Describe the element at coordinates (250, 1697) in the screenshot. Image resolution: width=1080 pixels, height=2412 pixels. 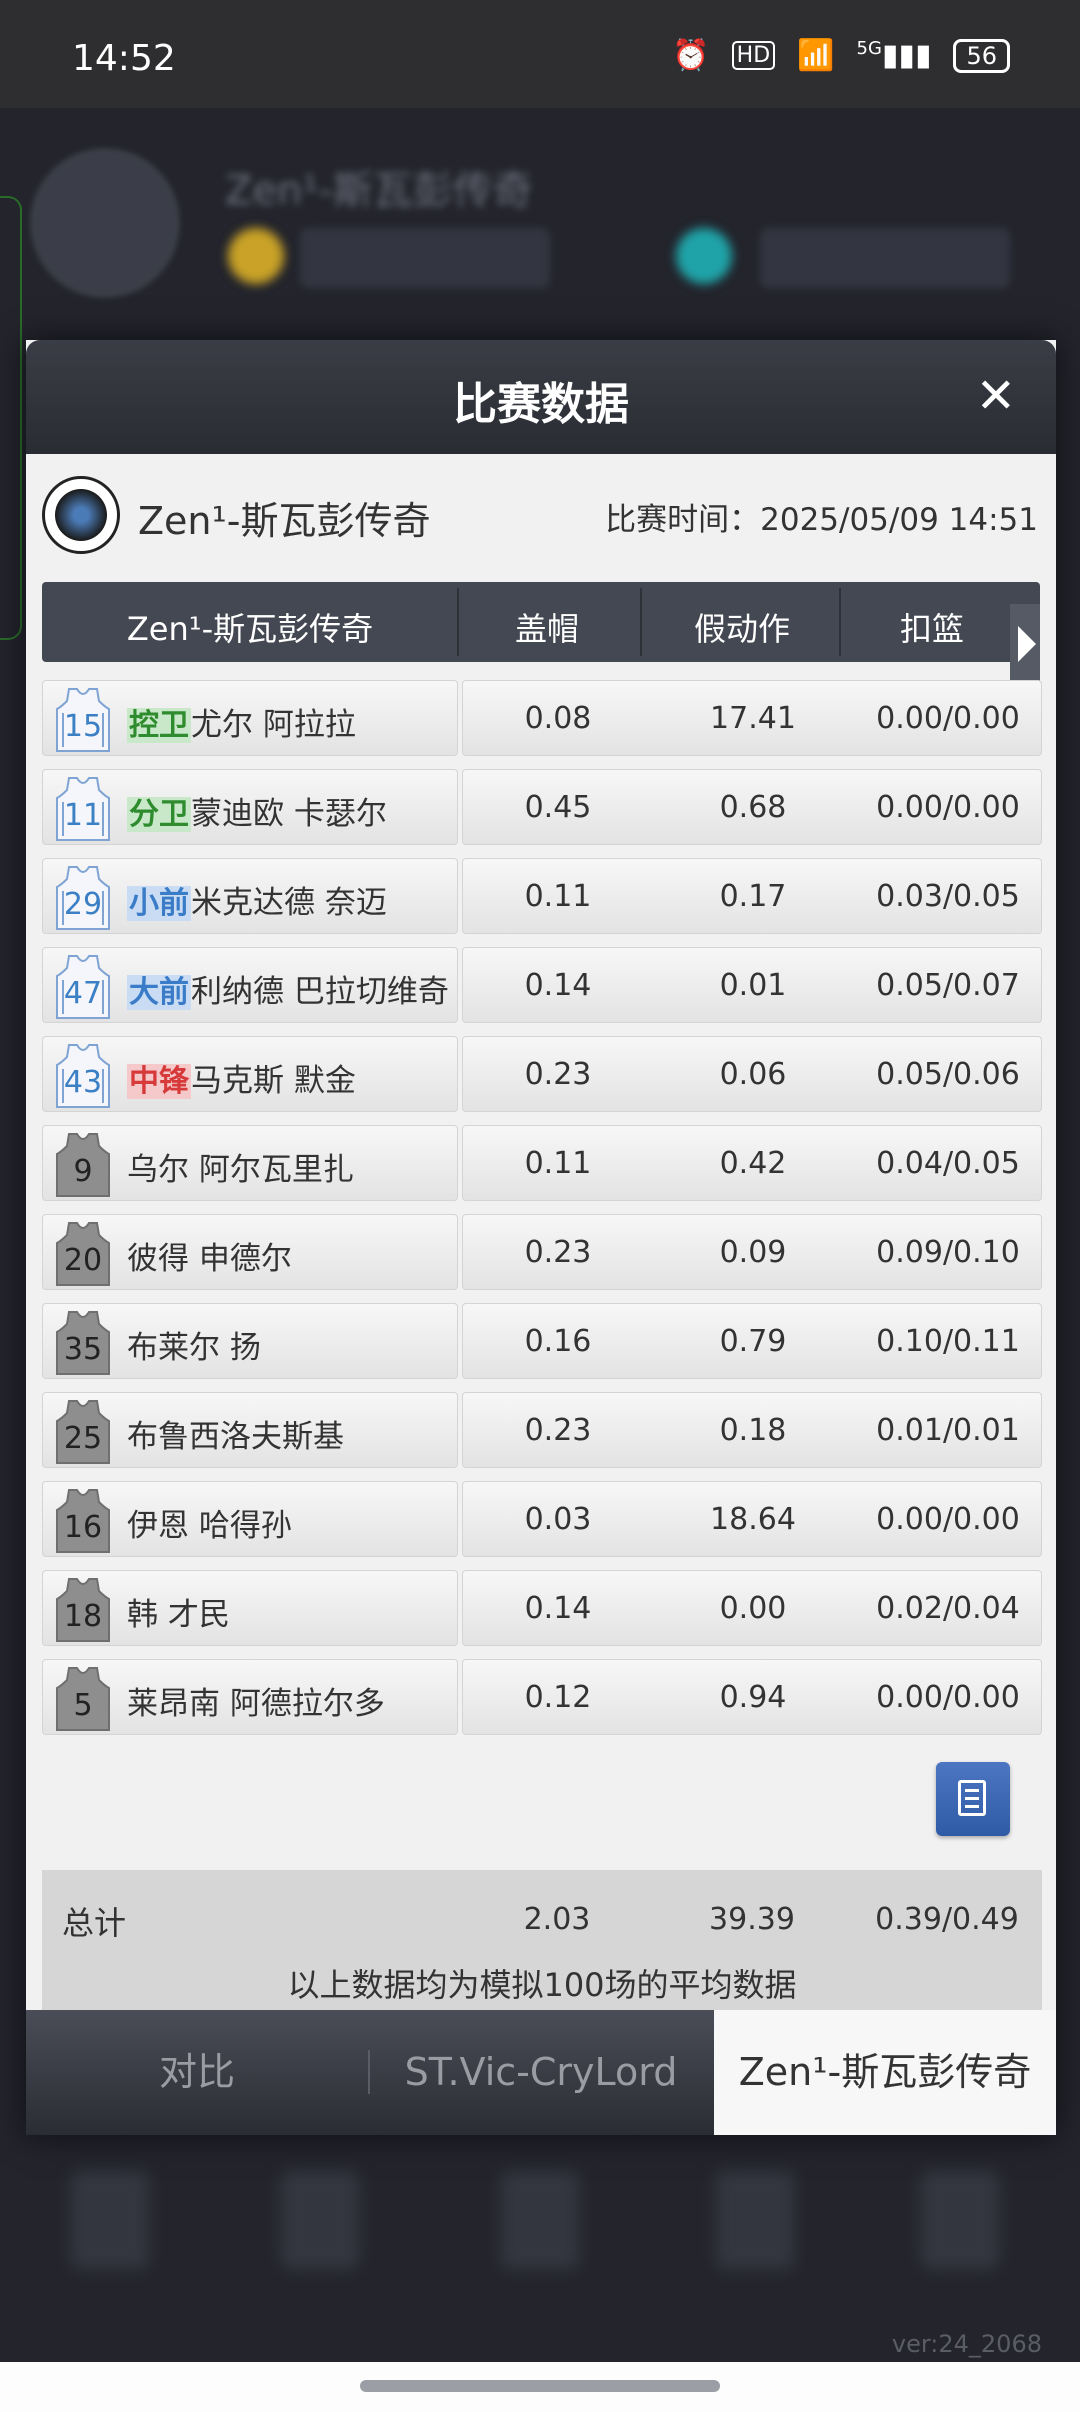
I see `player-name-cell: 5 莱昂南 阿德拉尔多` at that location.